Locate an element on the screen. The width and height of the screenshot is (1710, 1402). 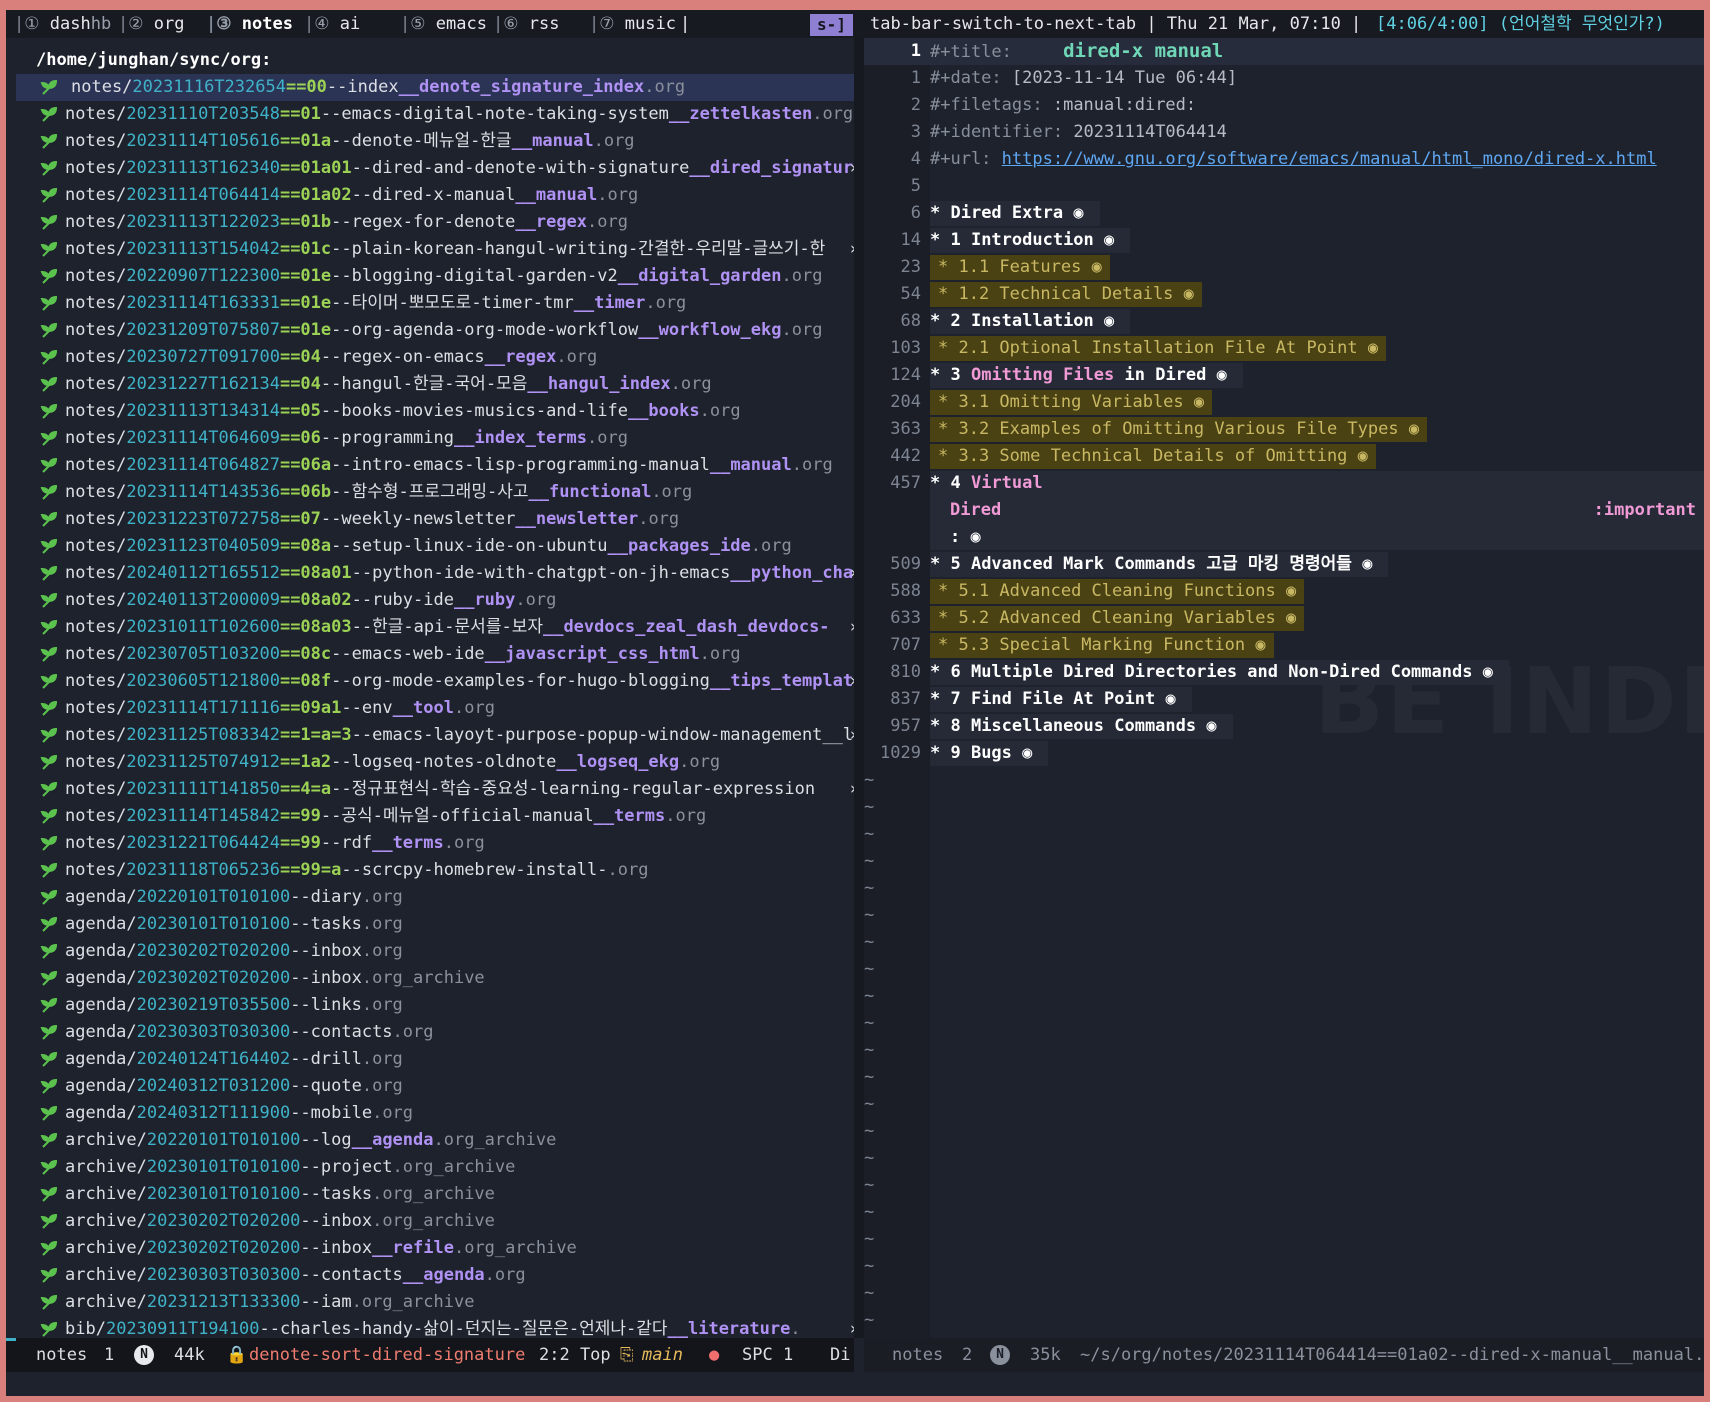
org-heading-line: 1029 * 9 Bugs ◉ is located at coordinates (1284, 753).